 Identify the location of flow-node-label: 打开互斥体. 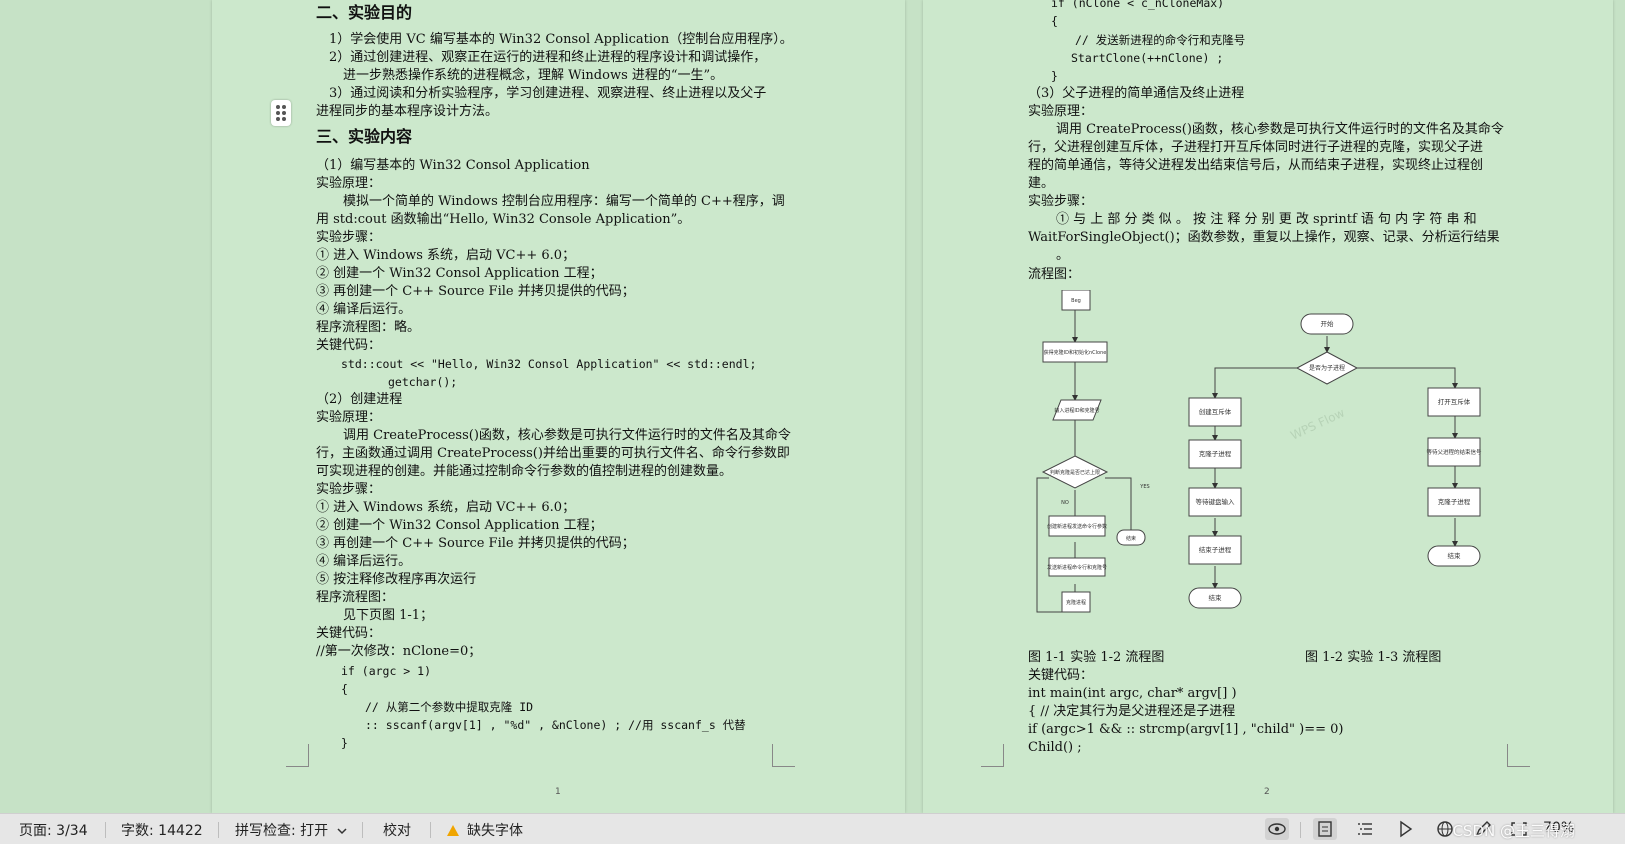
(1454, 401).